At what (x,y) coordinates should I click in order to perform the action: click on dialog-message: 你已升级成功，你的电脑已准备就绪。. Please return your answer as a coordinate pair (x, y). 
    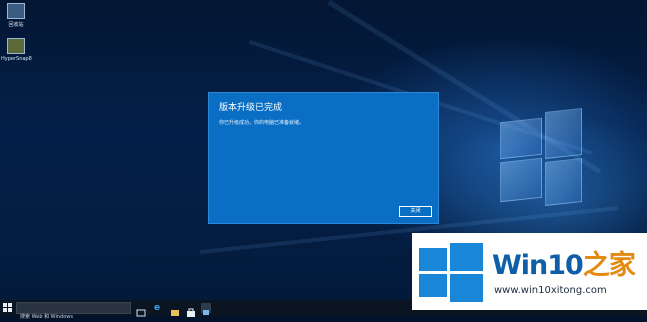
    Looking at the image, I should click on (262, 123).